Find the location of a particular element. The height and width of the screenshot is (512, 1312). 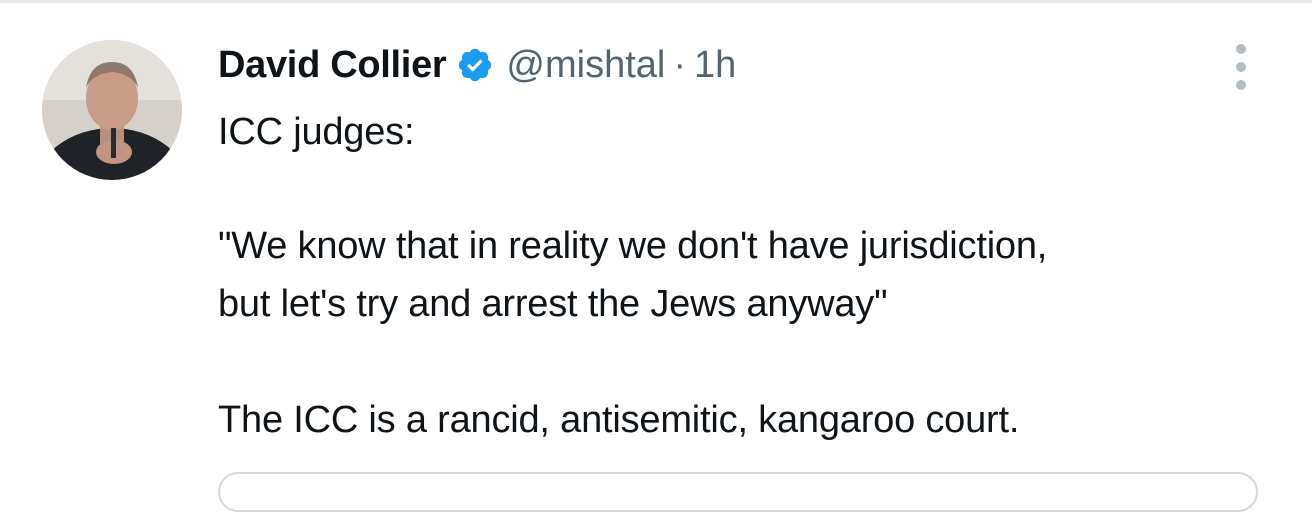

tweet-header: David Collier @mishtal · 1h is located at coordinates (477, 65).